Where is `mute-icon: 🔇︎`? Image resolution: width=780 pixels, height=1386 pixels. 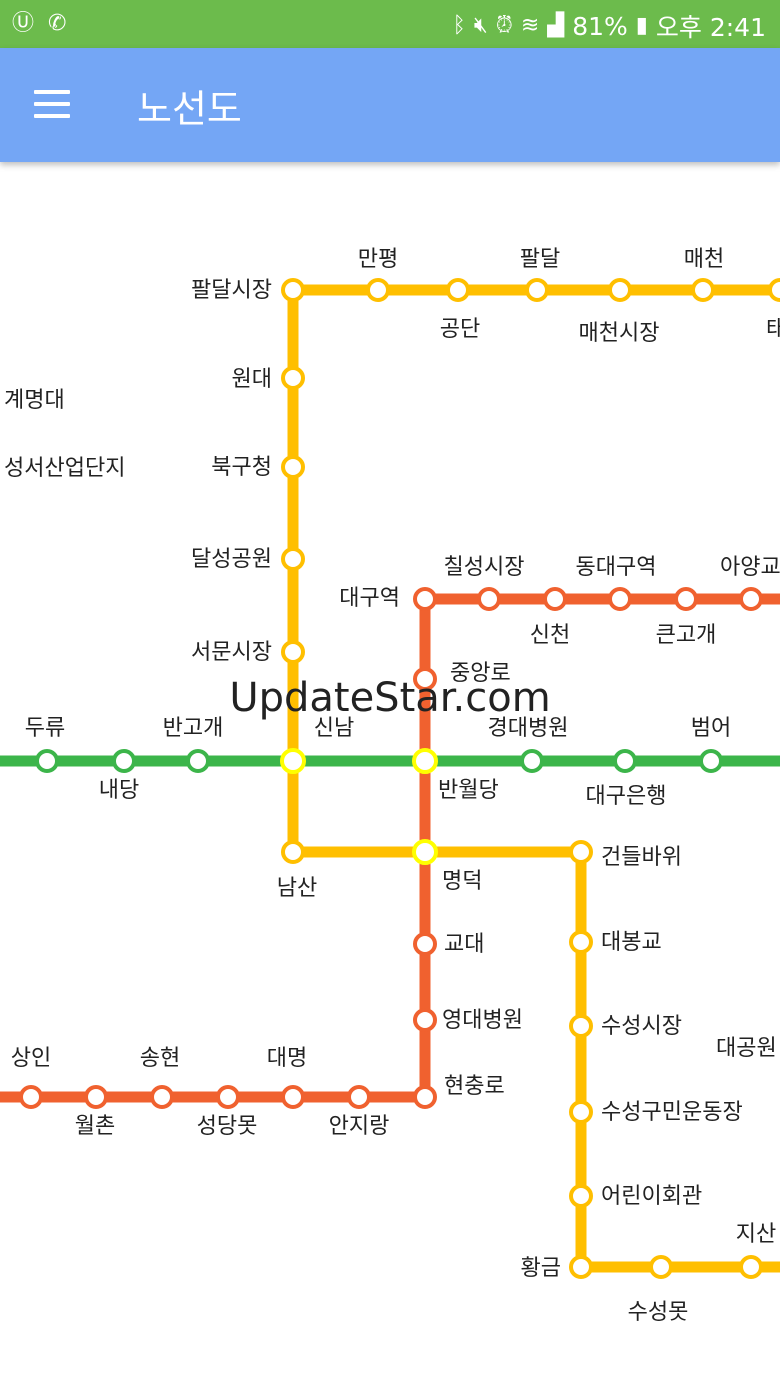
mute-icon: 🔇︎ is located at coordinates (480, 25).